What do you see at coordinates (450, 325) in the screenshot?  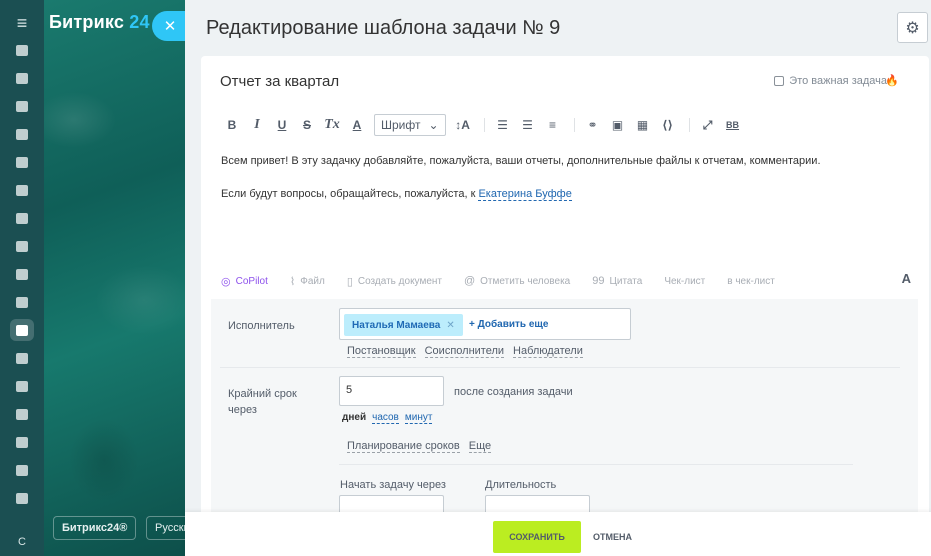 I see `remove-icon: ✕` at bounding box center [450, 325].